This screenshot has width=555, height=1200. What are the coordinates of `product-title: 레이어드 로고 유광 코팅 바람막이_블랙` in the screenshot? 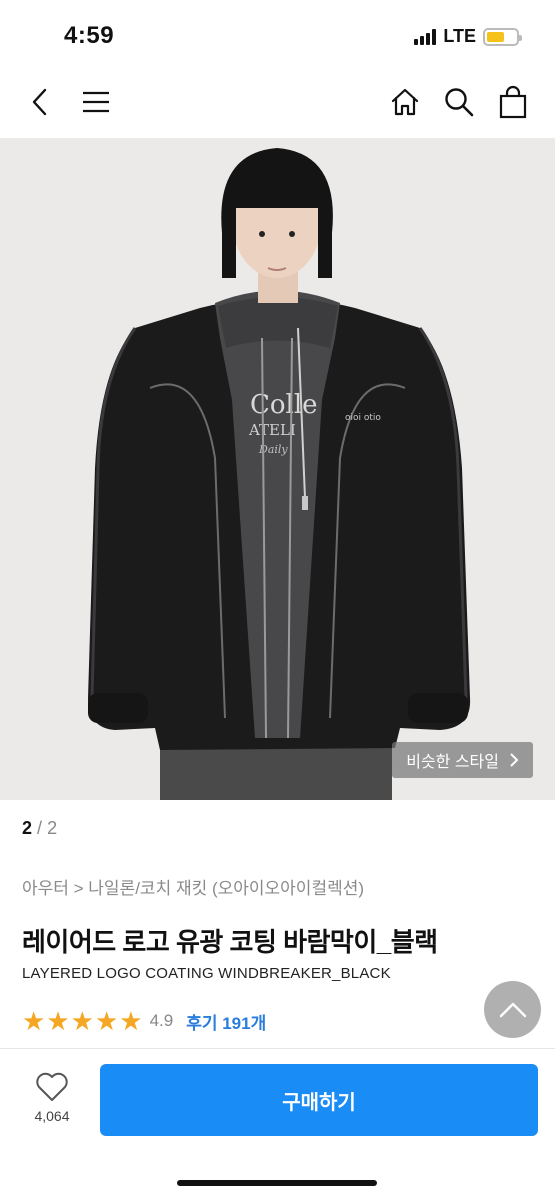 It's located at (230, 942).